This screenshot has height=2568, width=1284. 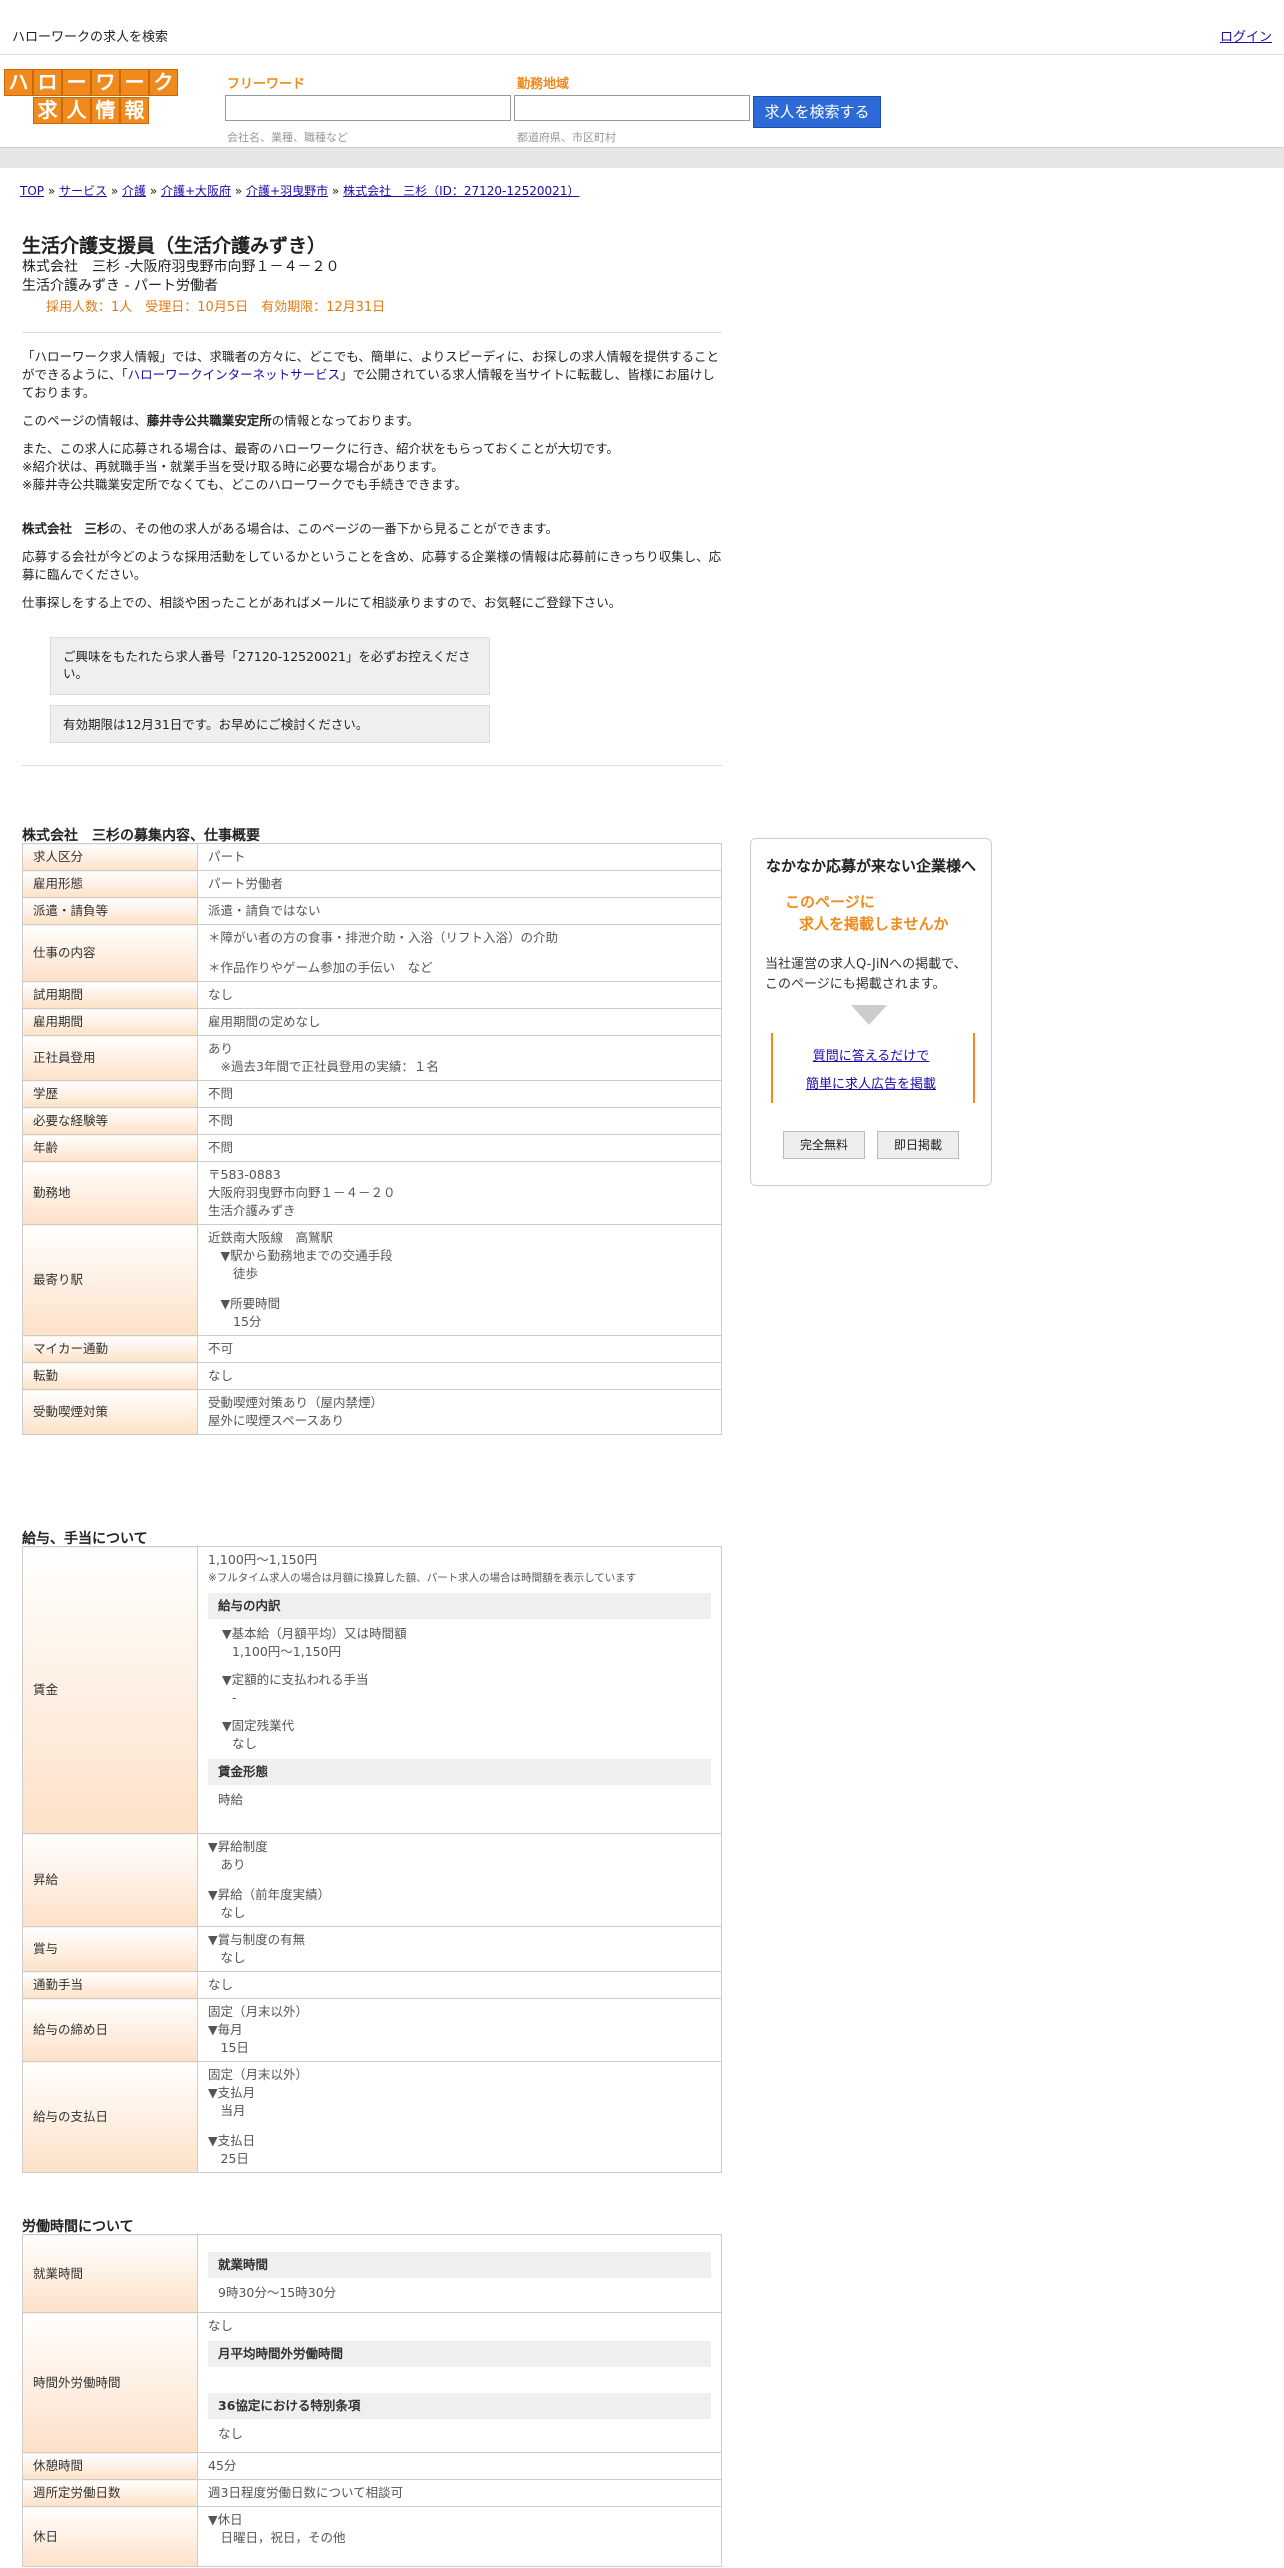 What do you see at coordinates (461, 191) in the screenshot?
I see `breadcrumb-company: 株式会社 三杉（ID：27120-12520021）` at bounding box center [461, 191].